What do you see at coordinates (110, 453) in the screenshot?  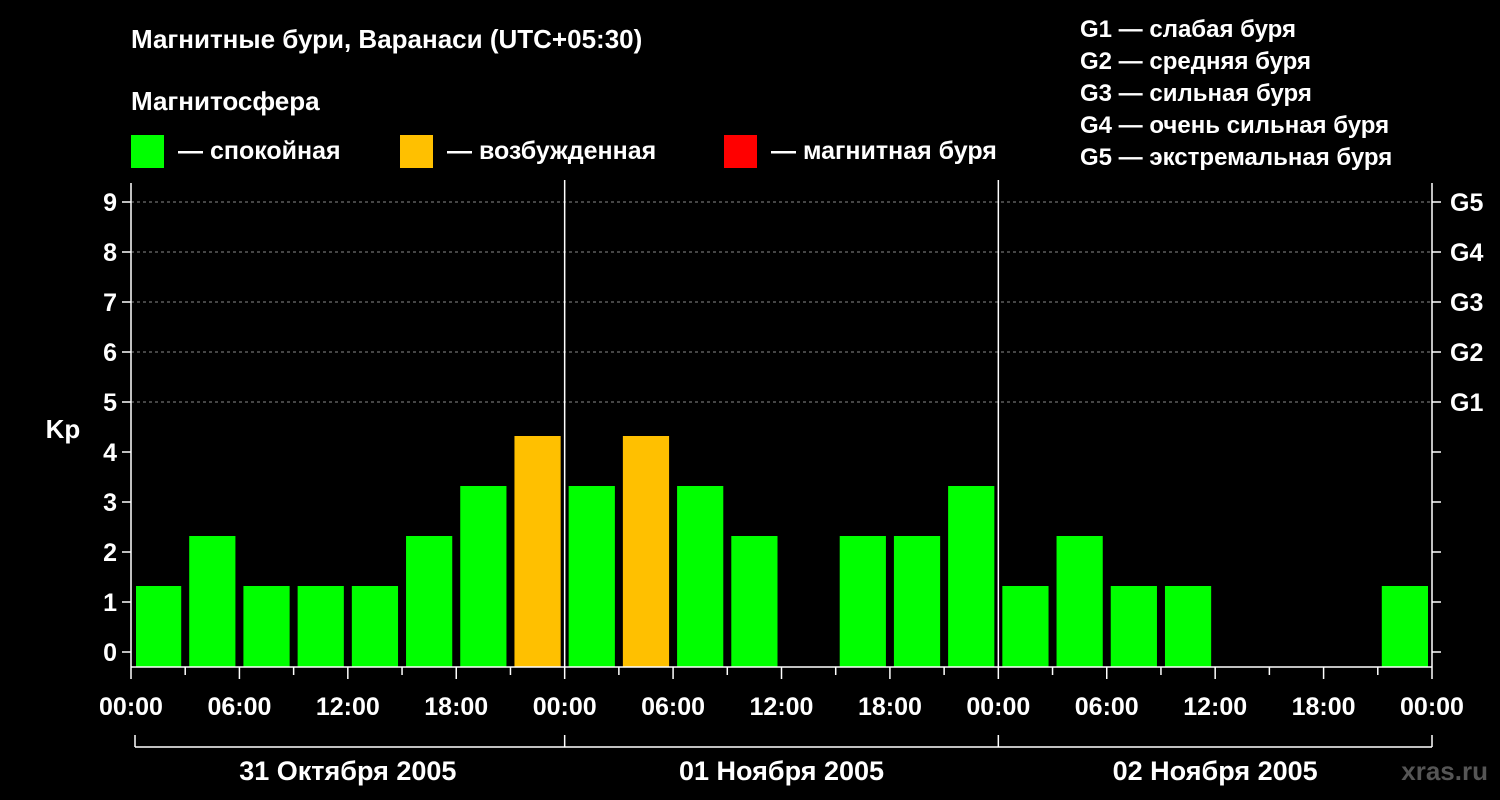 I see `y-tick-label: 4` at bounding box center [110, 453].